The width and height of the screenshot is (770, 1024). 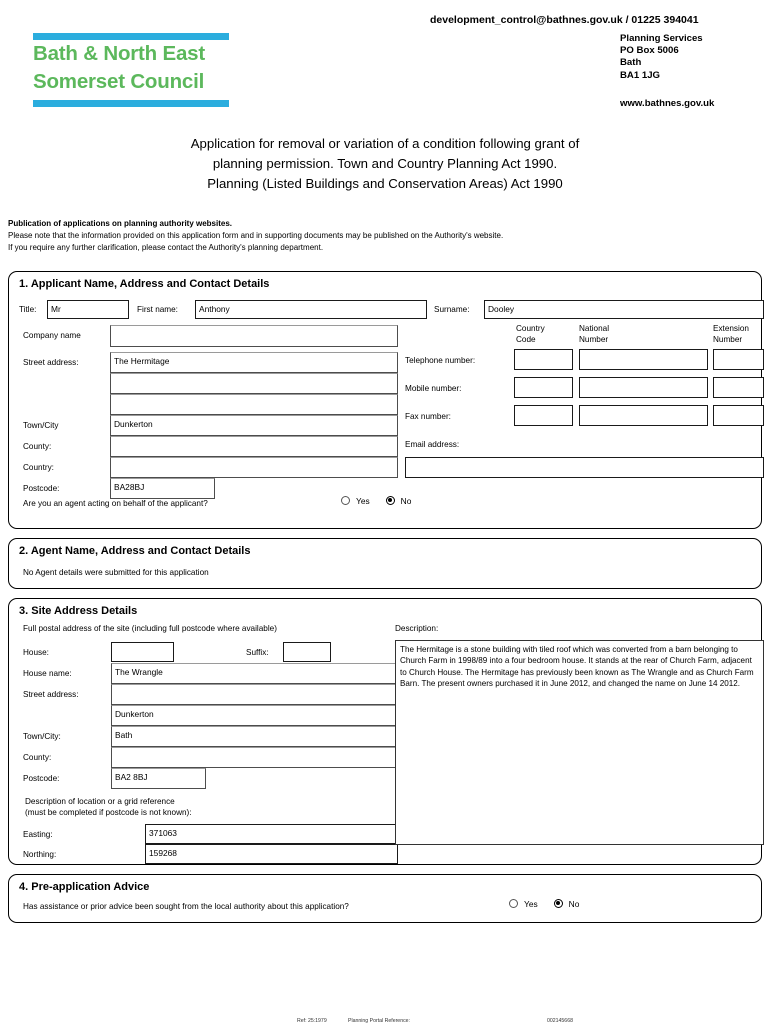 I want to click on input-telephone-extension-number, so click(x=738, y=359).